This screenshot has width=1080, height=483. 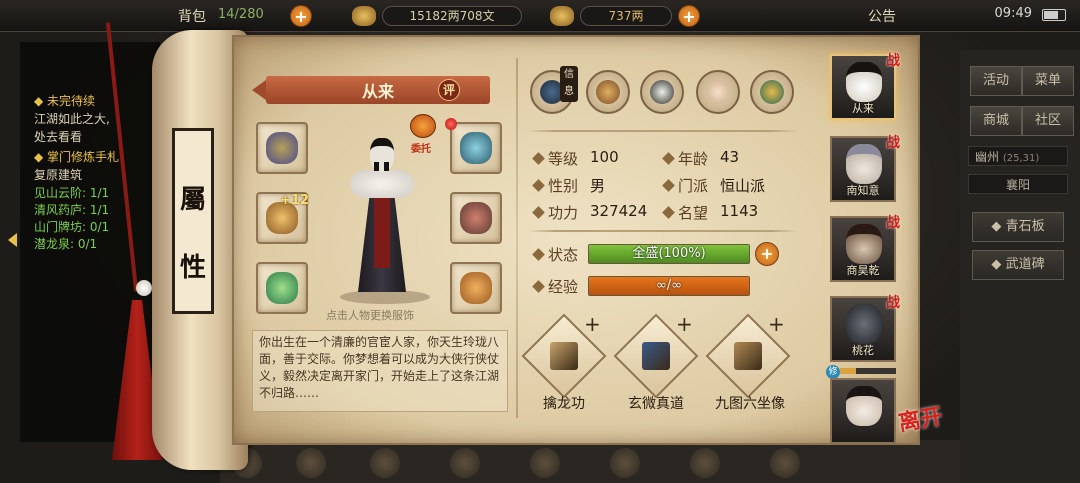 I want to click on entrust-icon, so click(x=423, y=126).